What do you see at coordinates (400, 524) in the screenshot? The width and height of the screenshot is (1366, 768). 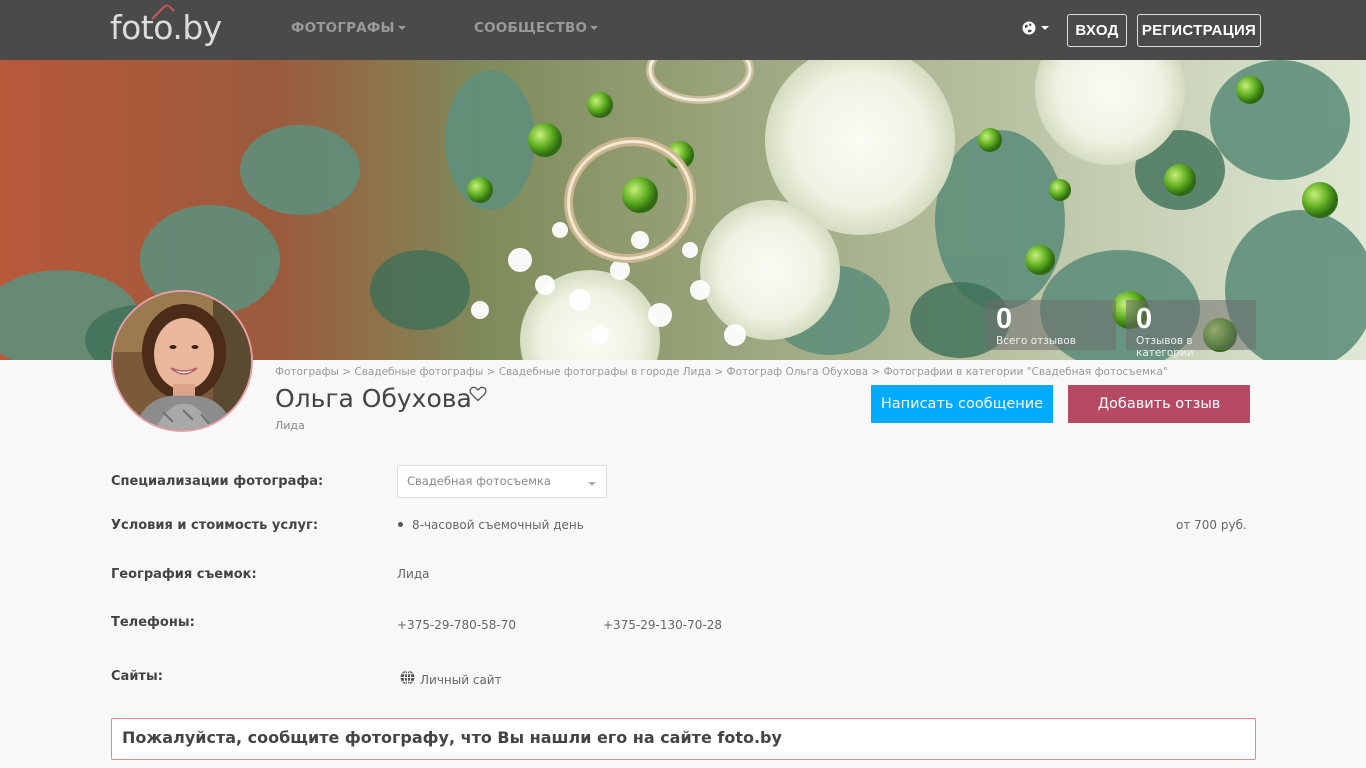 I see `list-bullet` at bounding box center [400, 524].